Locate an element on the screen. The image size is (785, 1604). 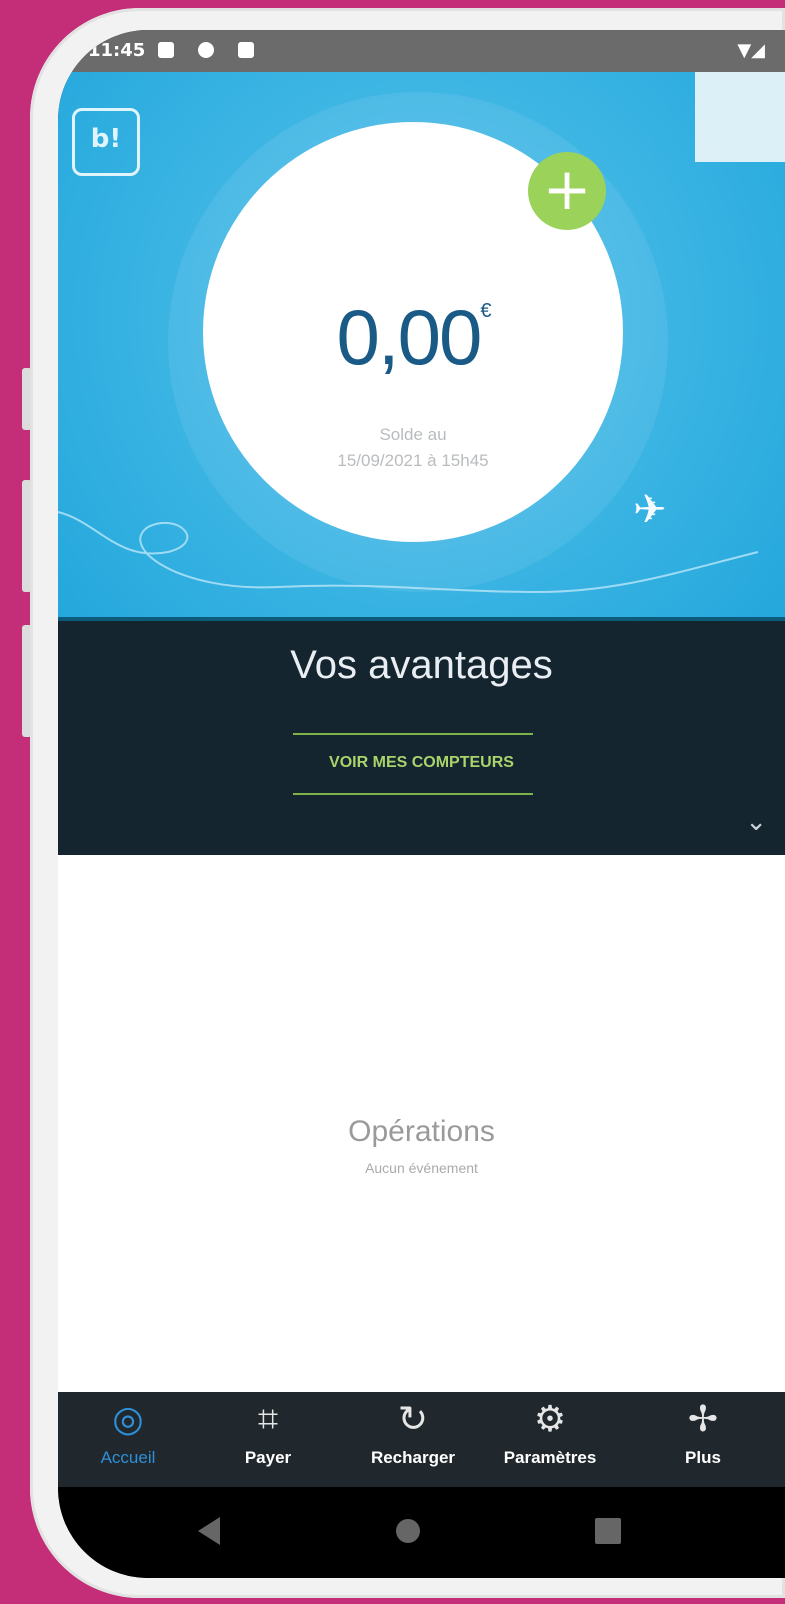
nav-item-pay: ⌗ Payer is located at coordinates (268, 1433).